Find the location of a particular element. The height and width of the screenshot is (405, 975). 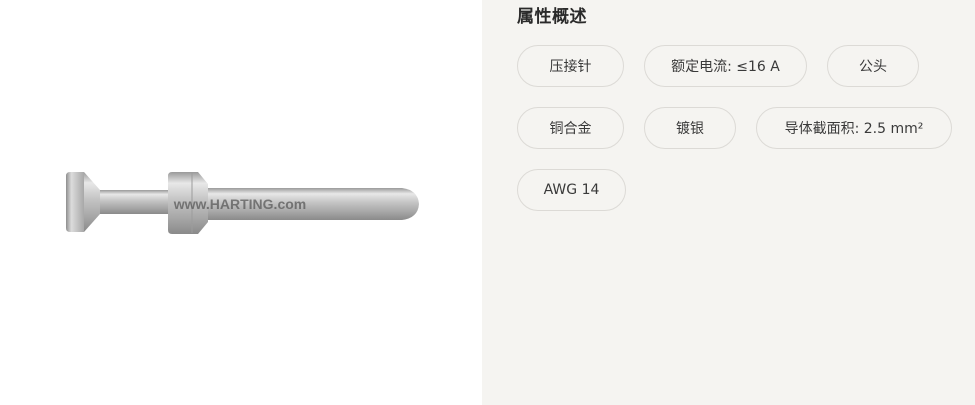

chip-rated-current: 额定电流: ≤16 A is located at coordinates (725, 66).